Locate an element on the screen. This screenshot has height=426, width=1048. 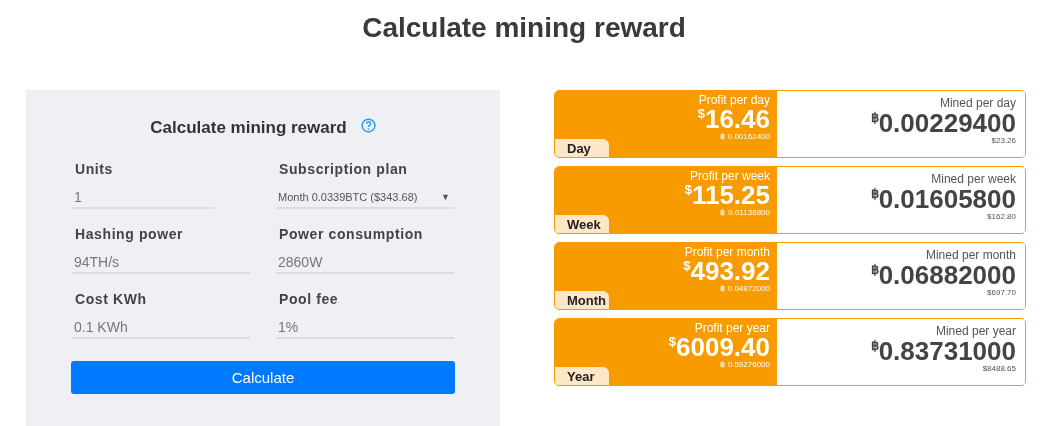
profit-label: Profit per day is located at coordinates (734, 100).